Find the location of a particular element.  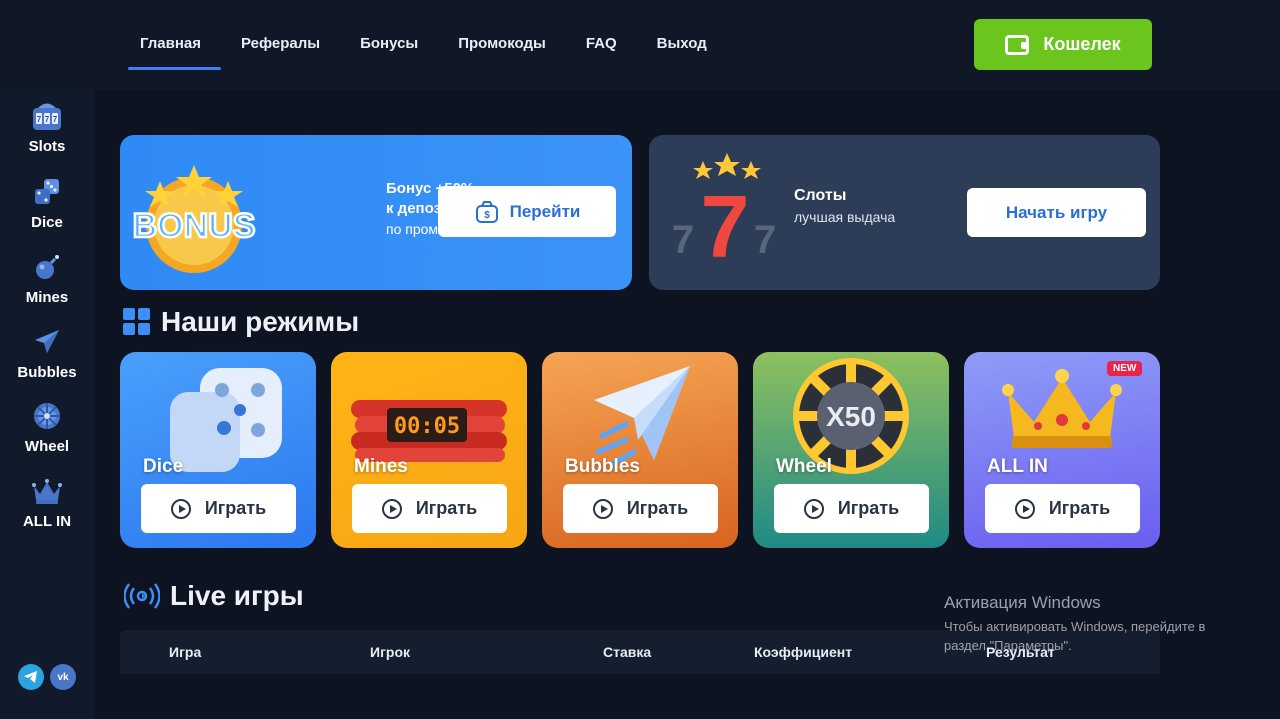

bonus-illustration: BONUS is located at coordinates (194, 219).